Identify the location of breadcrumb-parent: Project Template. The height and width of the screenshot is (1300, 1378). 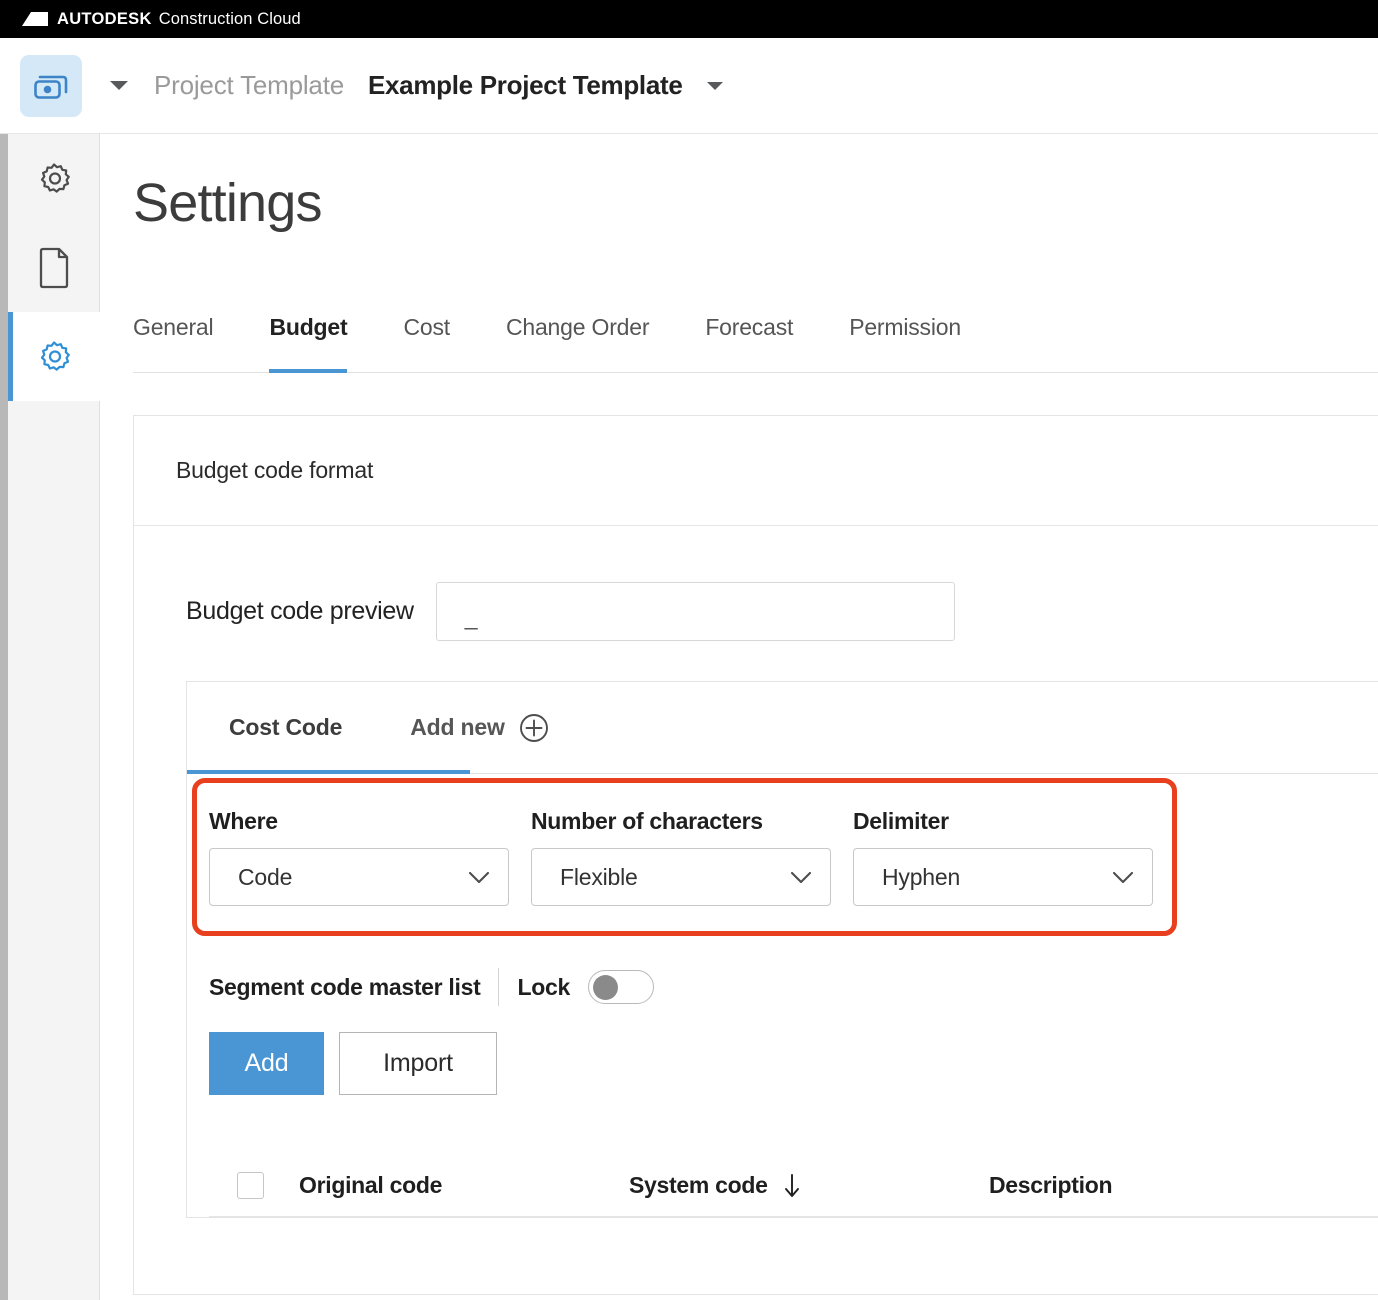
(249, 85).